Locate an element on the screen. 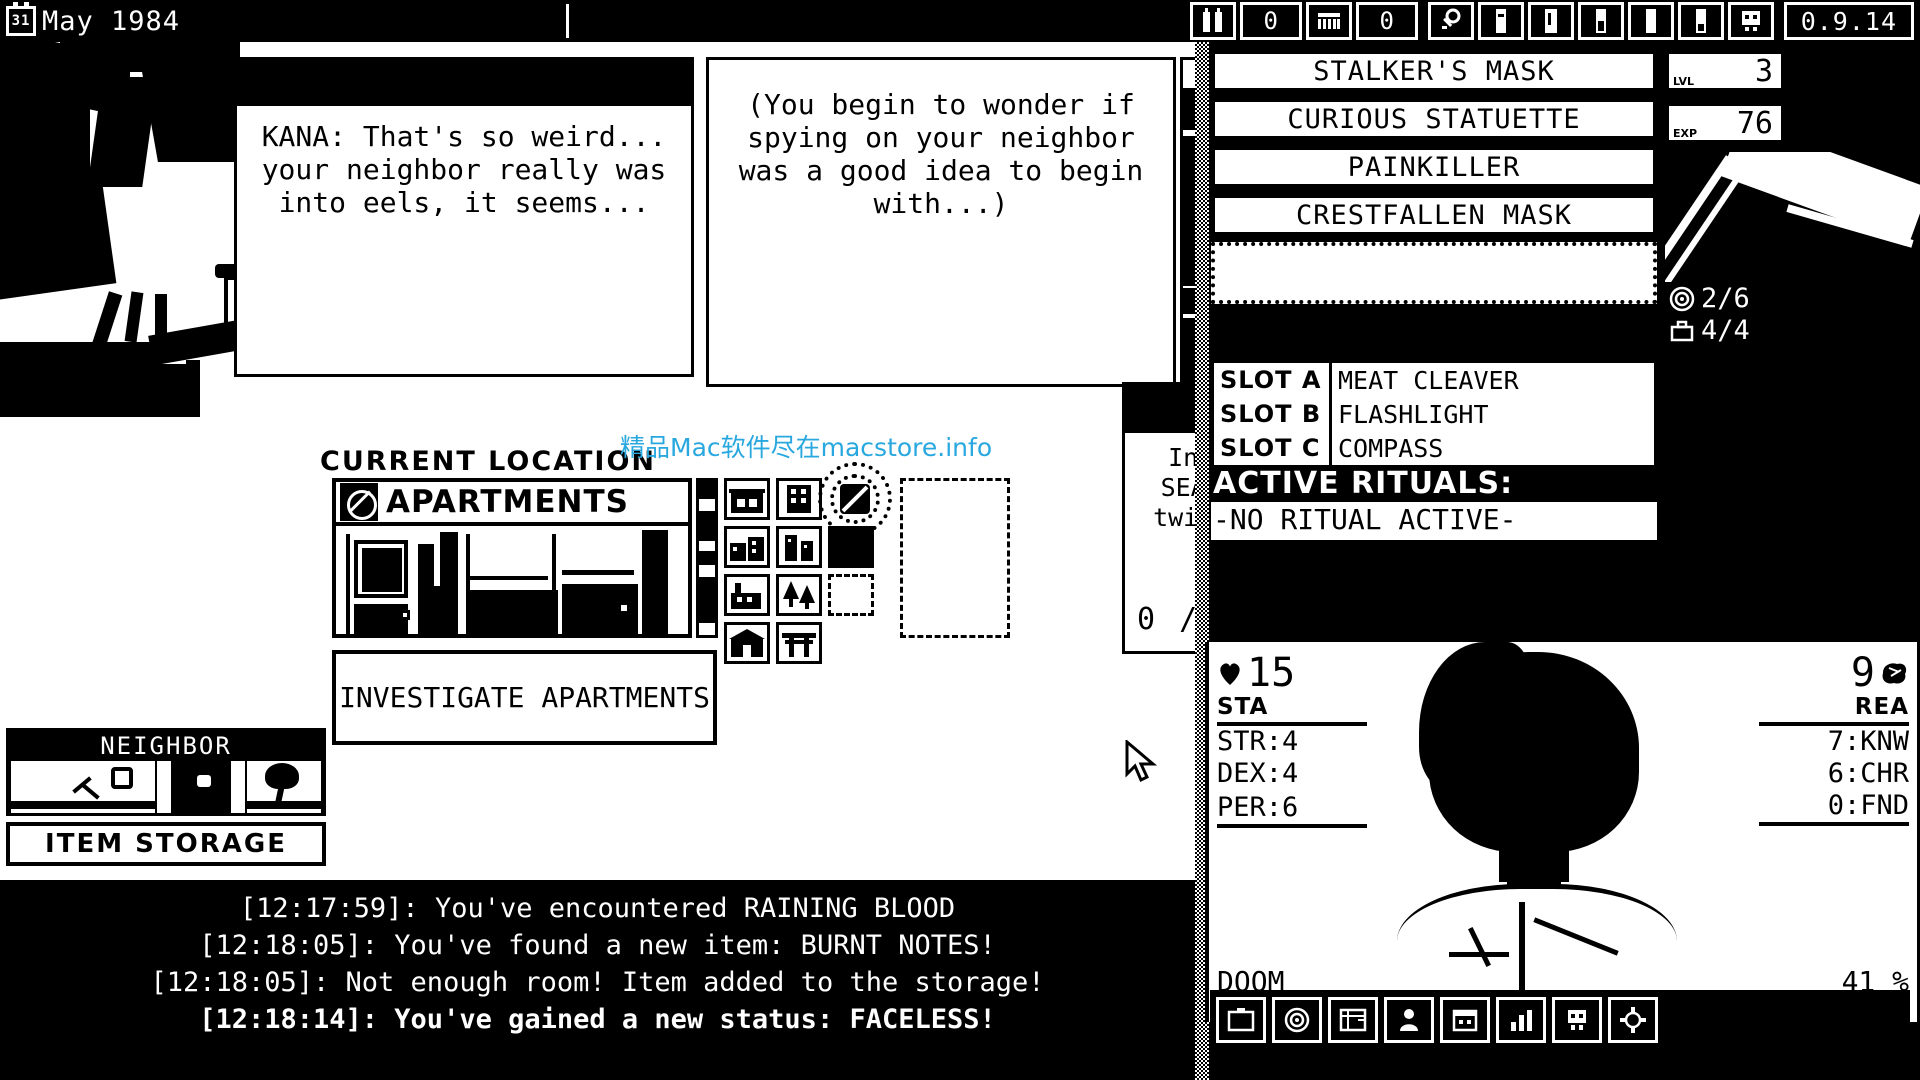  resource-counters: 0 0 is located at coordinates (1305, 21).